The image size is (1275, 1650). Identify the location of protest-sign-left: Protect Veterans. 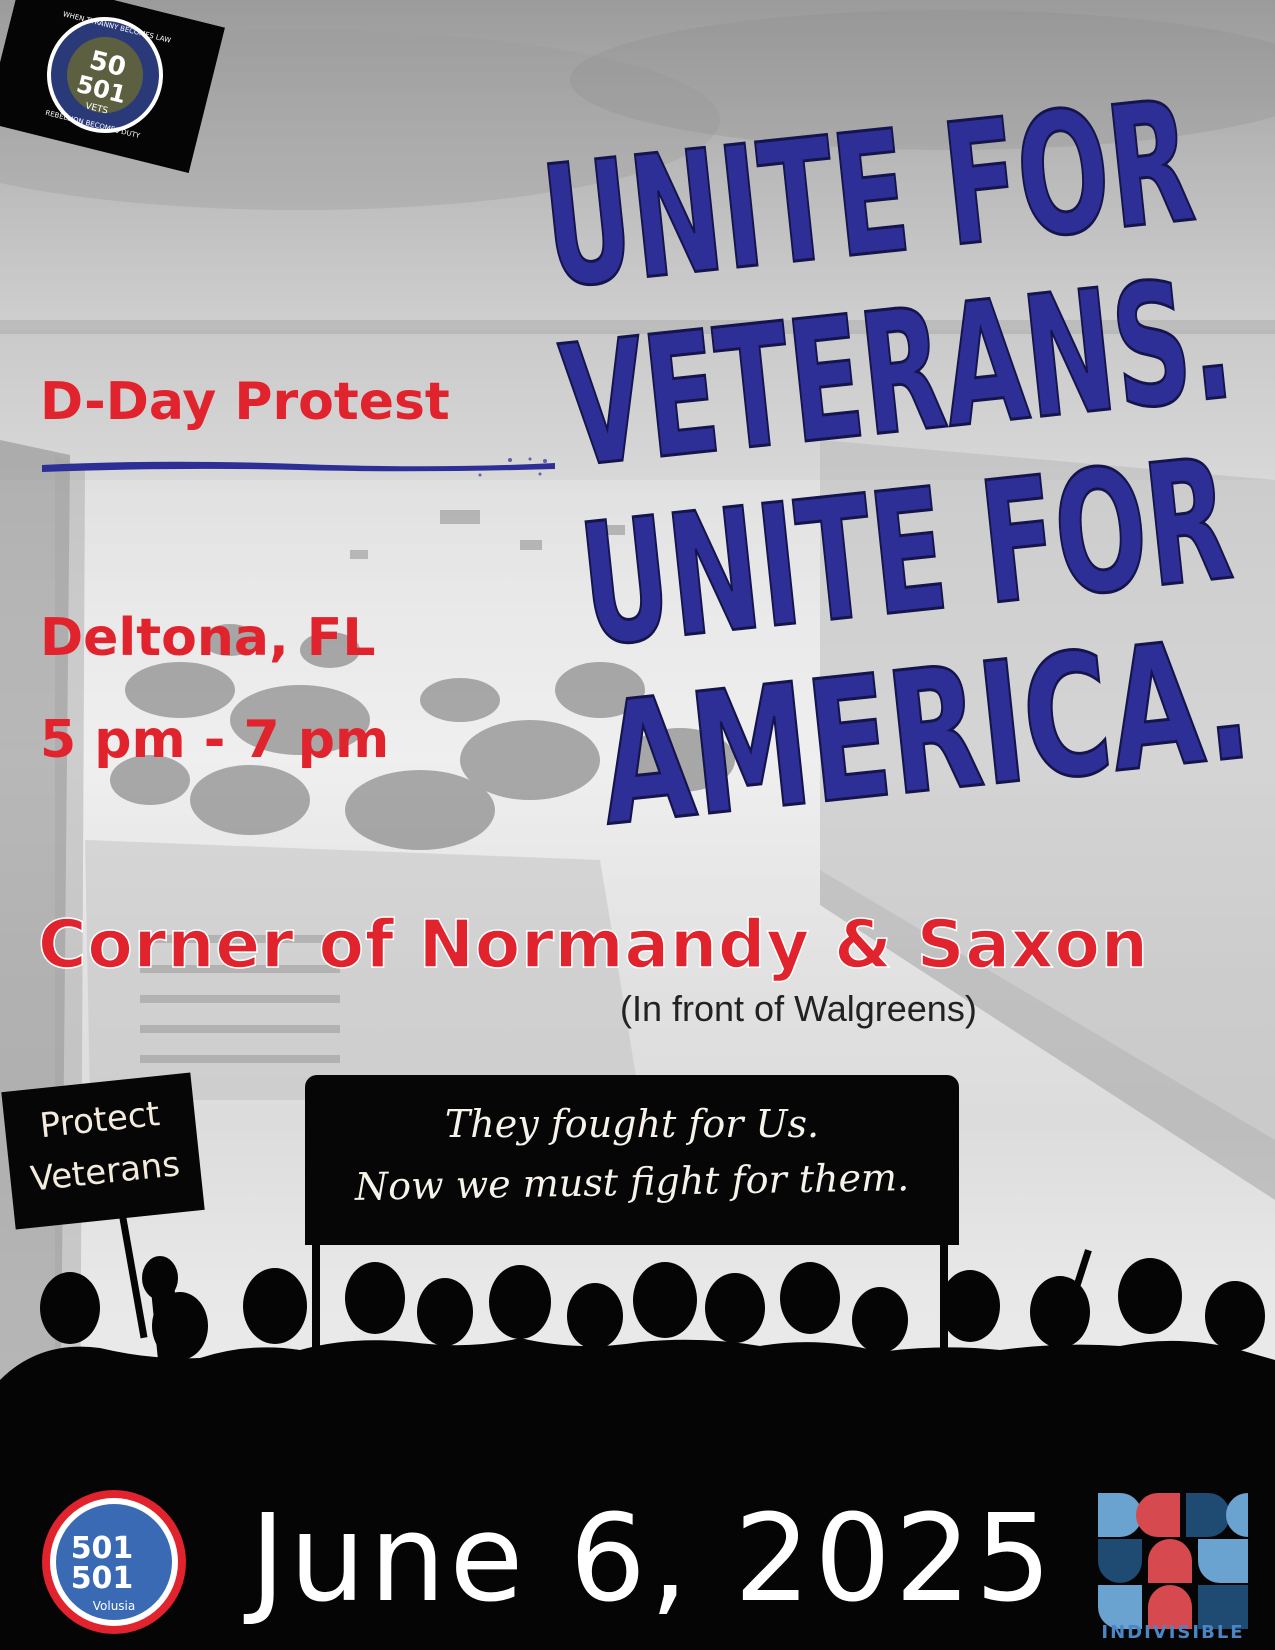
(103, 1151).